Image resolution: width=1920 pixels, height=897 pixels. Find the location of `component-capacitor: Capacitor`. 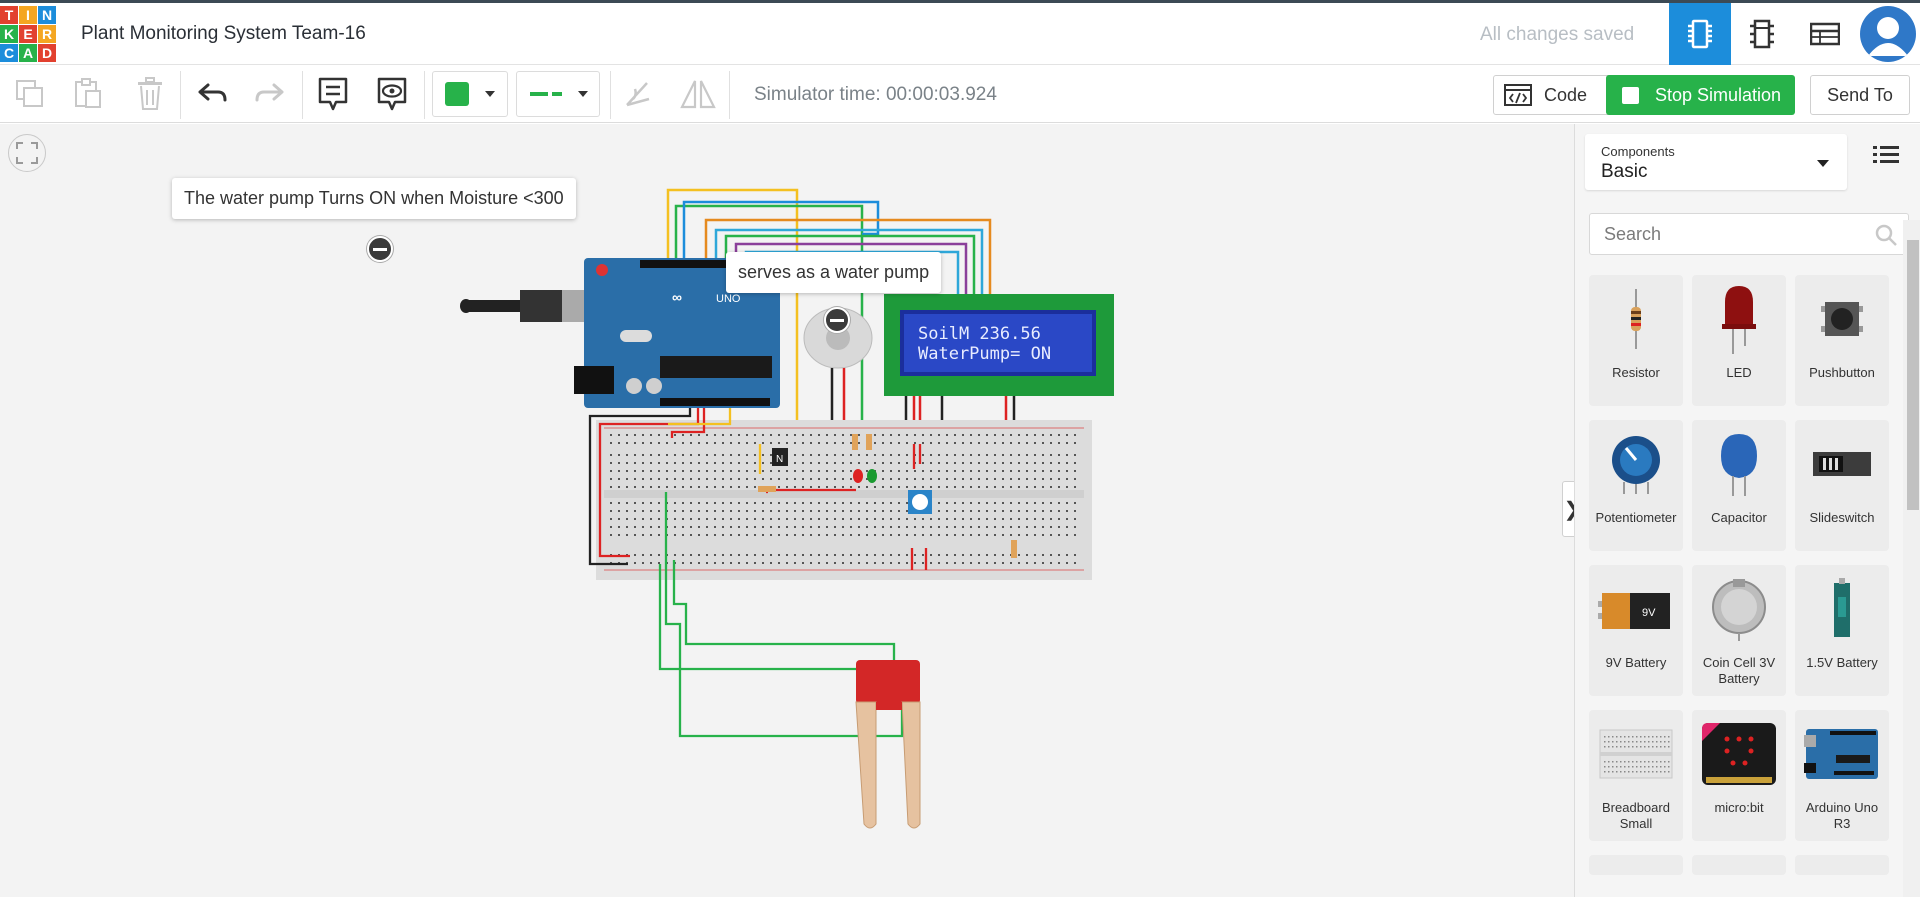

component-capacitor: Capacitor is located at coordinates (1739, 485).